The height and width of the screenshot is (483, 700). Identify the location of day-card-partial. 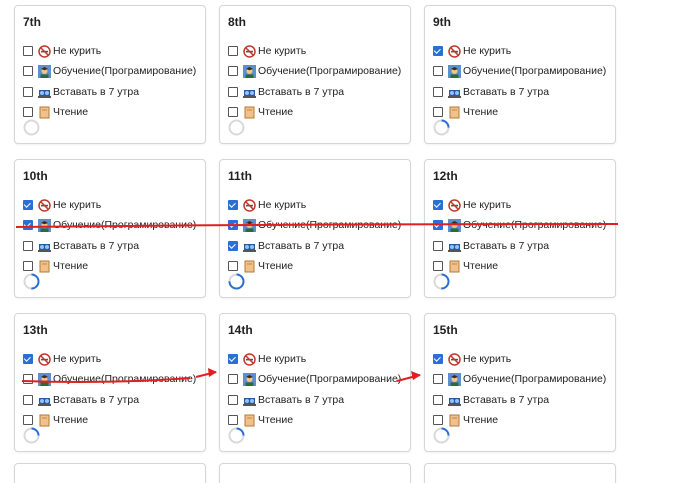
(315, 473).